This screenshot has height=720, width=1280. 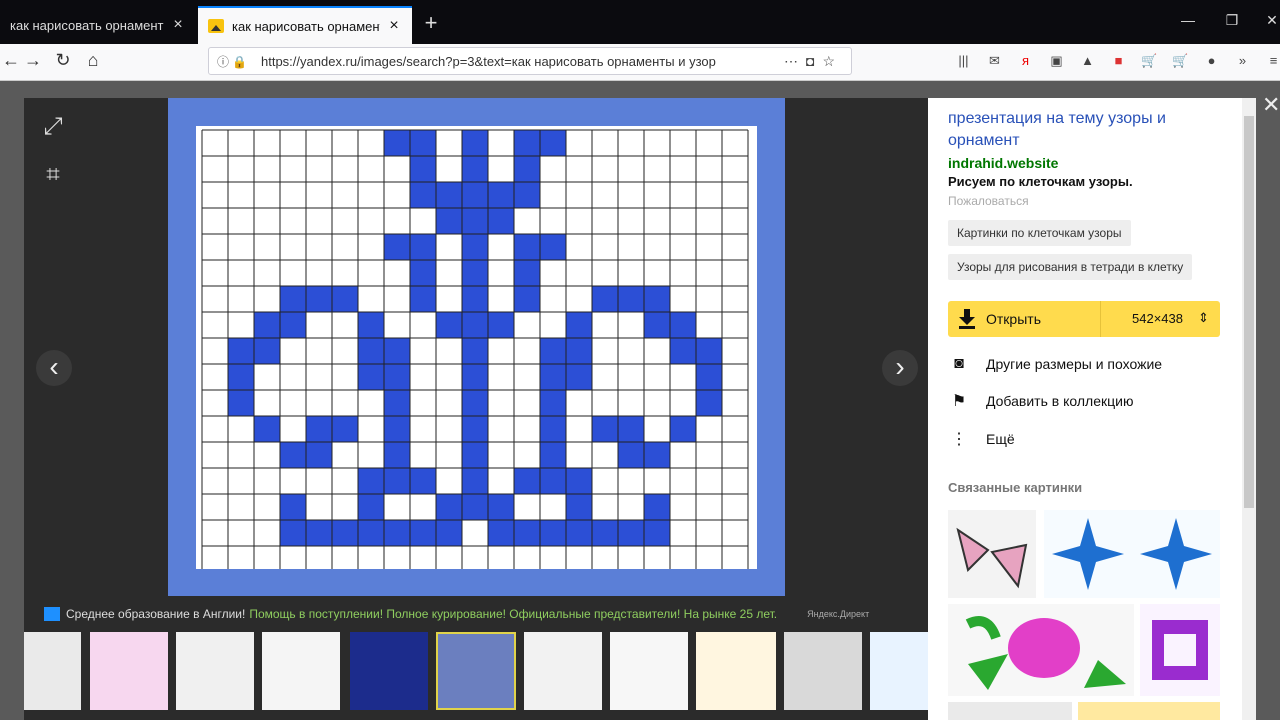 What do you see at coordinates (1013, 319) in the screenshot?
I see `open-label: Открыть` at bounding box center [1013, 319].